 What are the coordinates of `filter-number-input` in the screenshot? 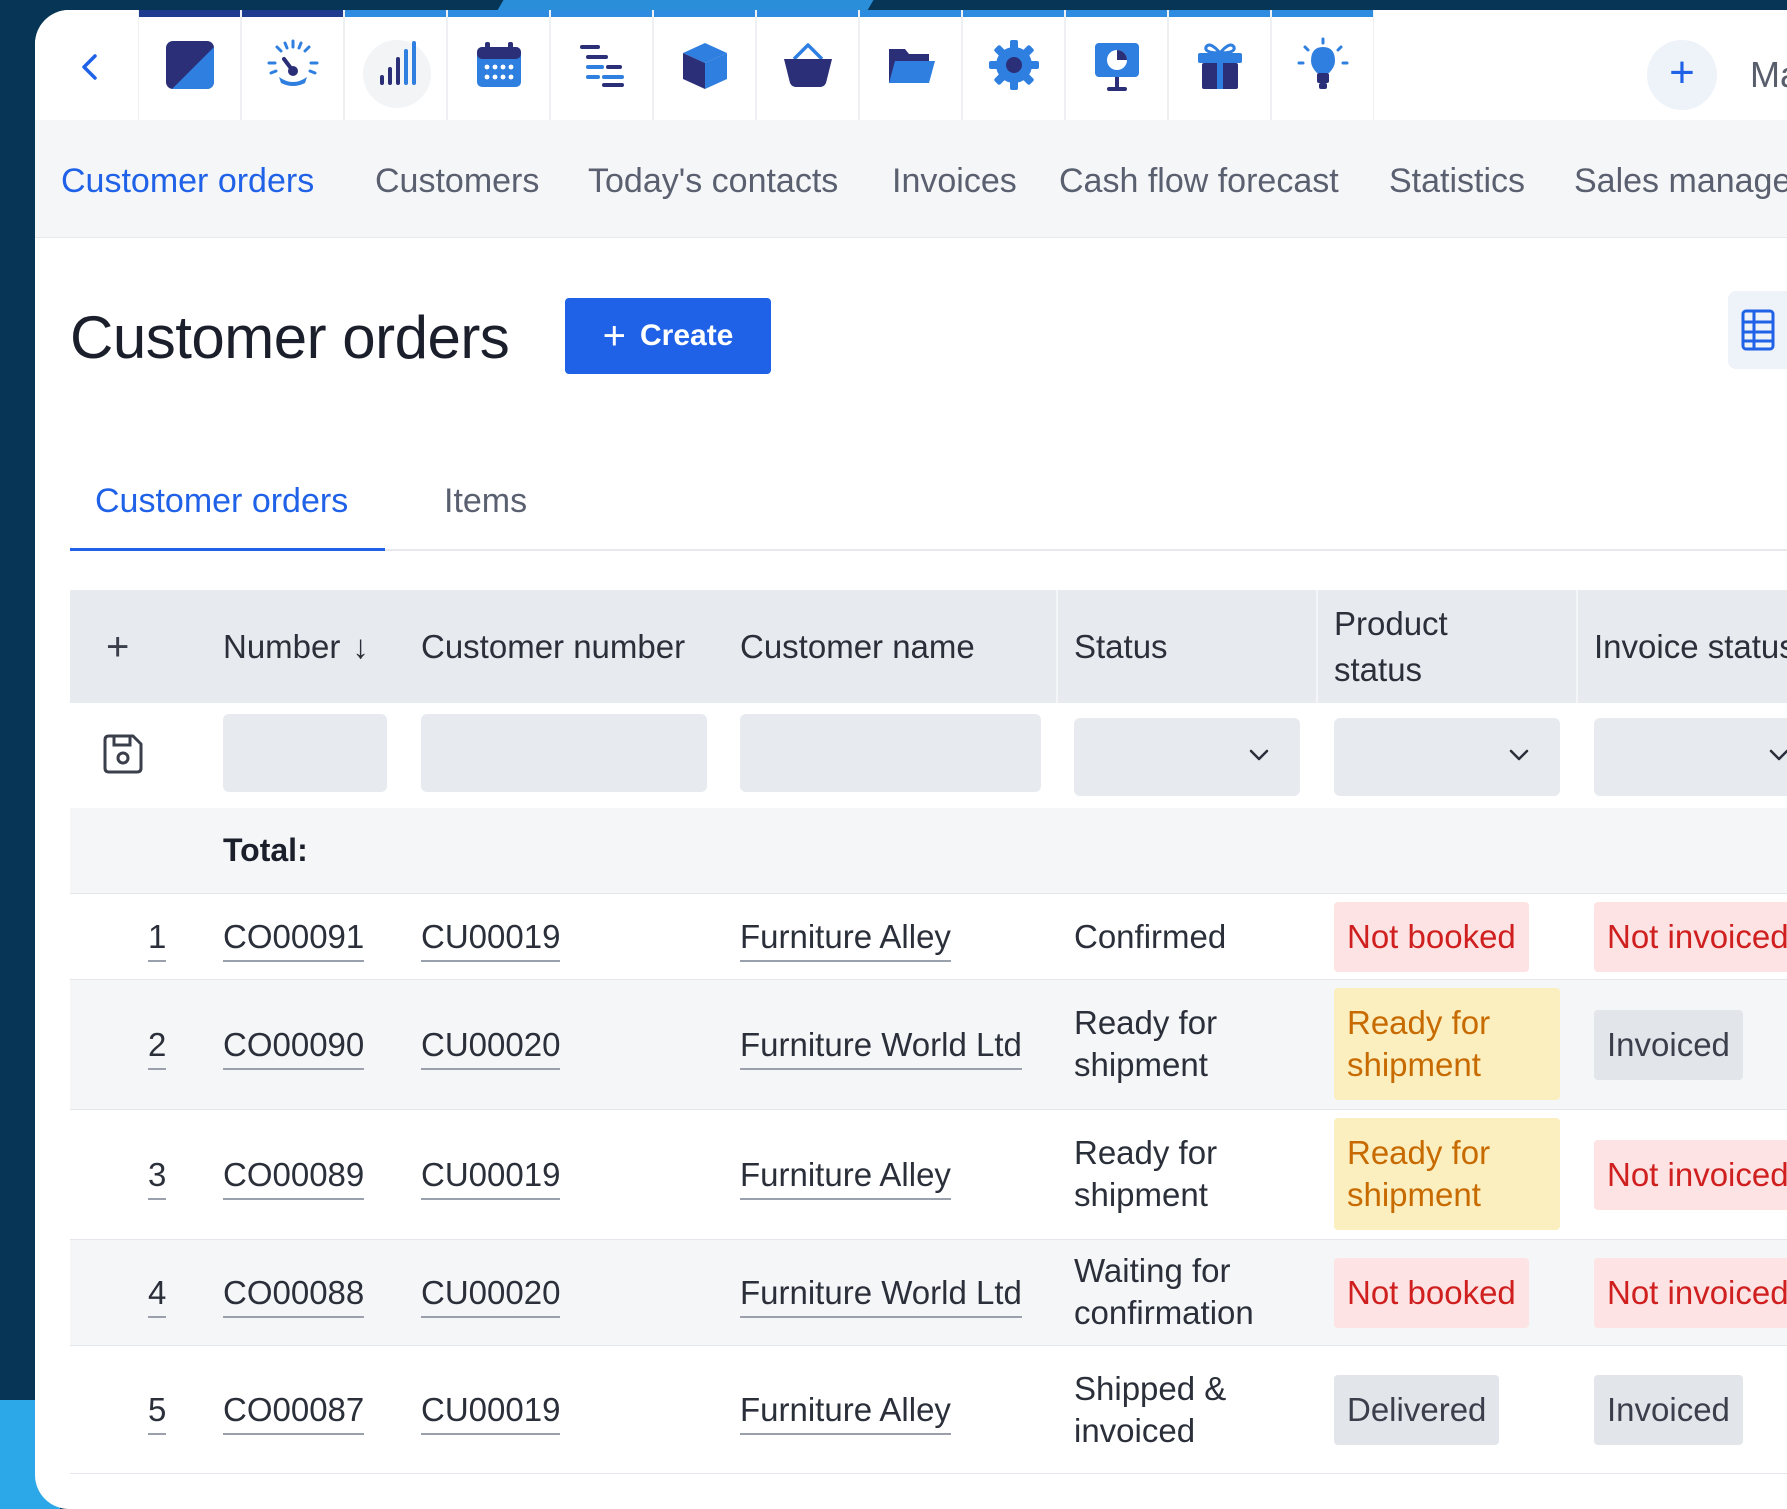 It's located at (305, 753).